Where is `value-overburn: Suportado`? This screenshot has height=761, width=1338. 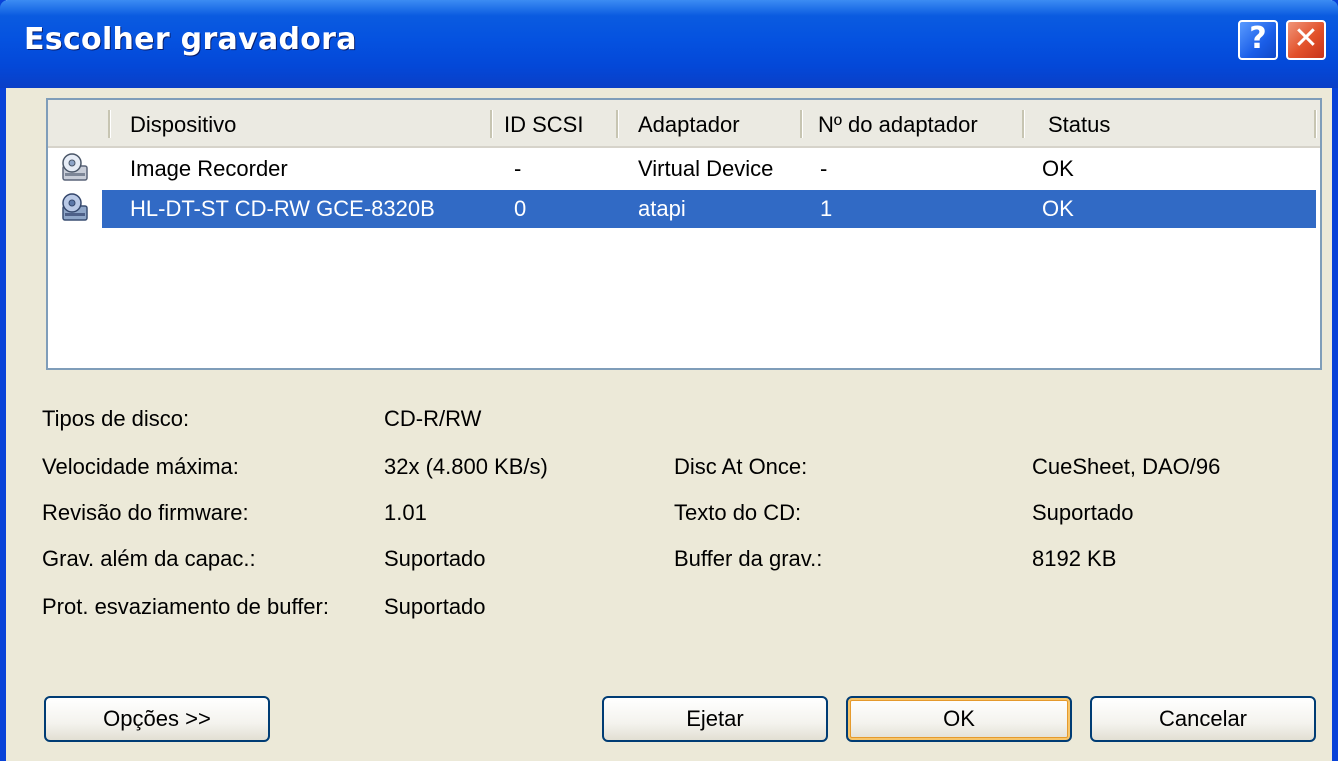
value-overburn: Suportado is located at coordinates (435, 558).